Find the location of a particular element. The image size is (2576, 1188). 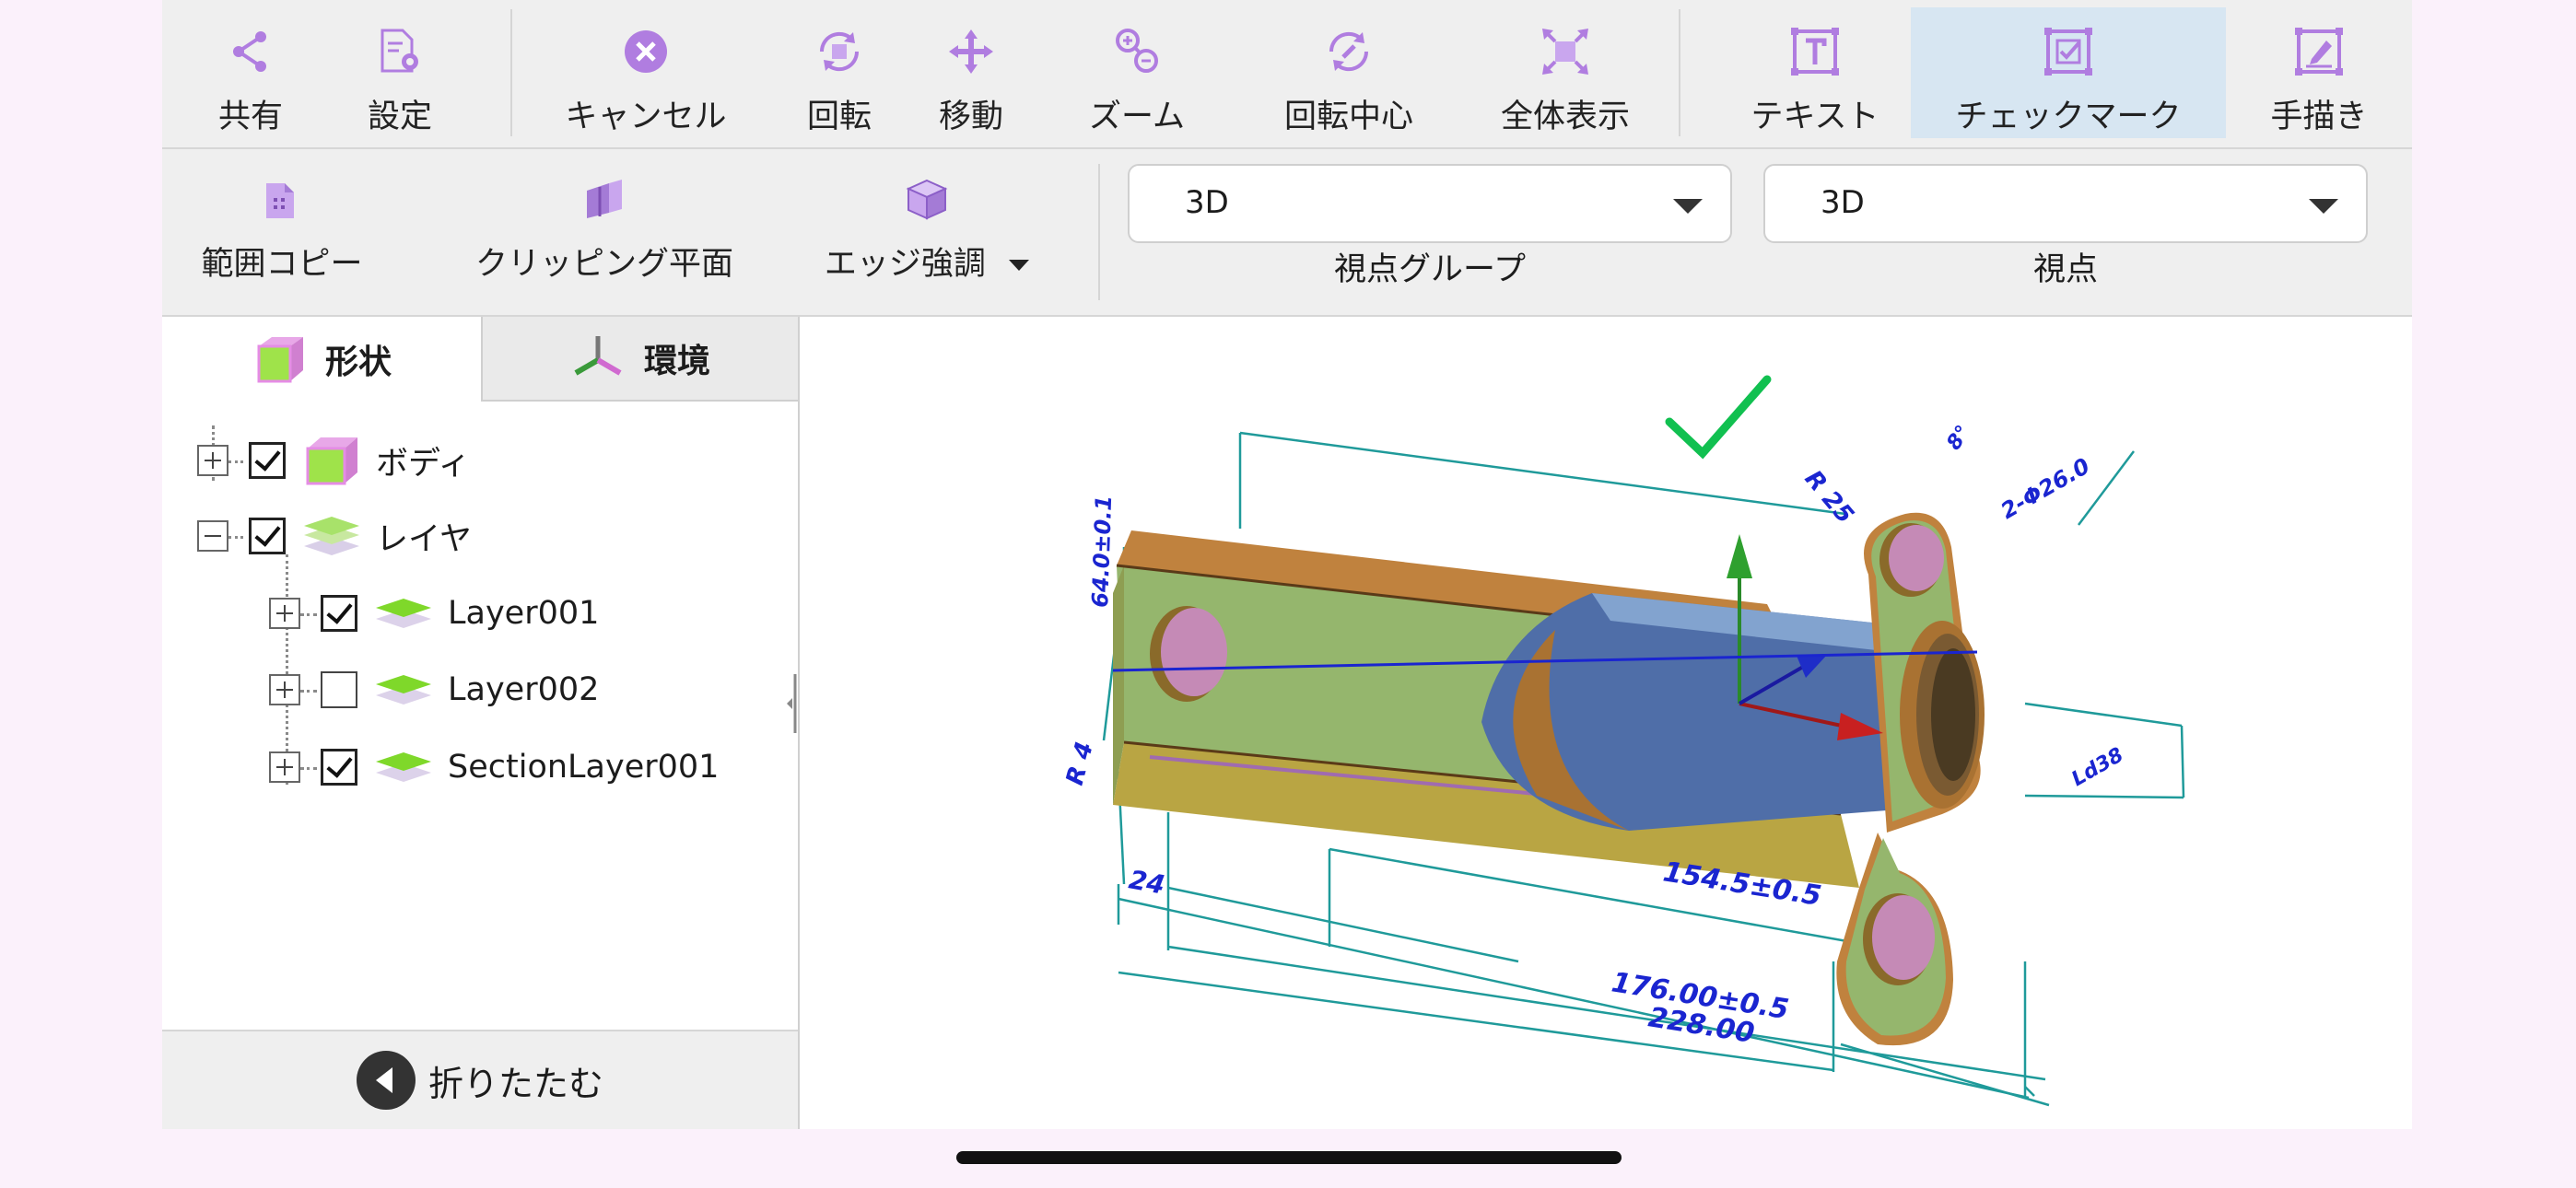

move-button: 移動 is located at coordinates (971, 72).